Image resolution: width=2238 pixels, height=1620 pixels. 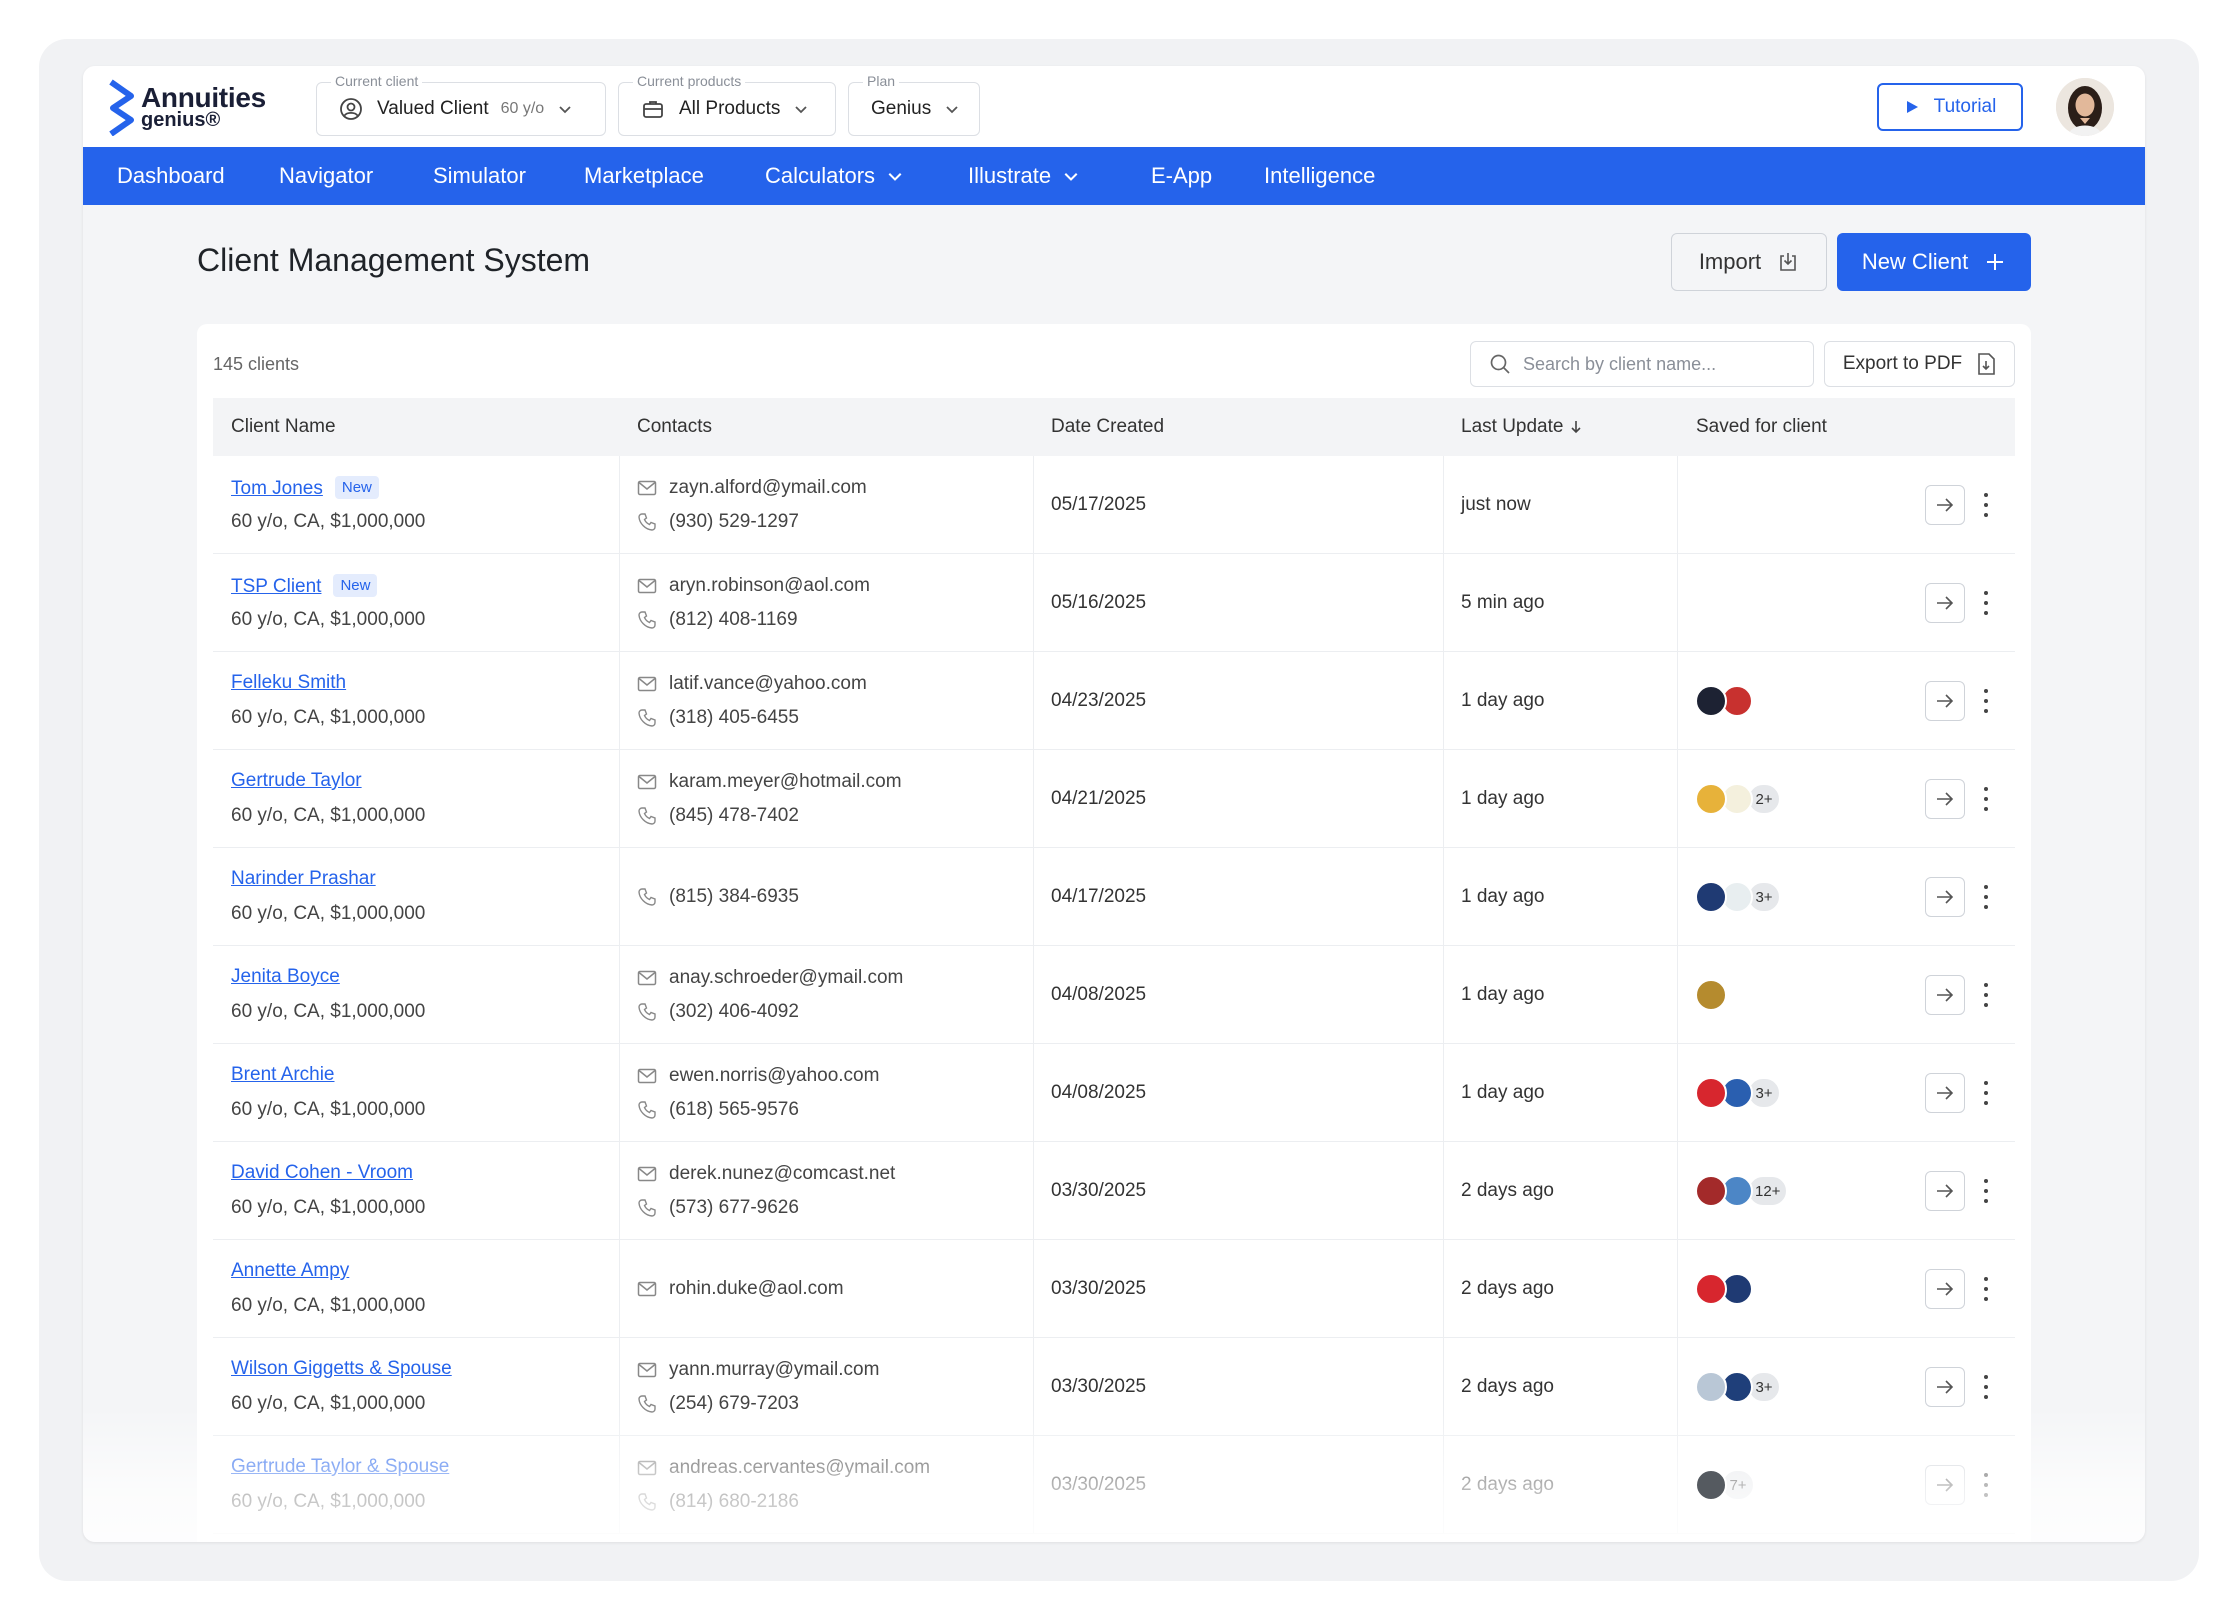 I want to click on client-name: Jenita Boyce, so click(x=285, y=976).